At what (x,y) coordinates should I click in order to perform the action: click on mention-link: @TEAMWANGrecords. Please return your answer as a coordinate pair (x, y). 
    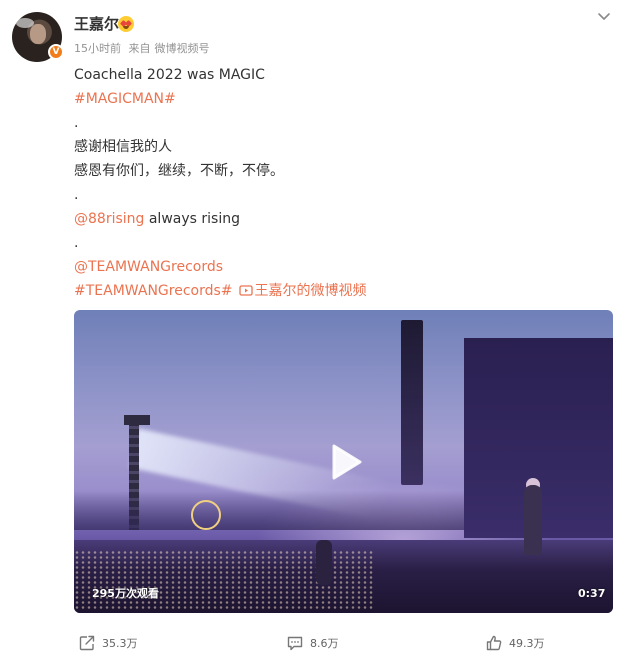
    Looking at the image, I should click on (344, 267).